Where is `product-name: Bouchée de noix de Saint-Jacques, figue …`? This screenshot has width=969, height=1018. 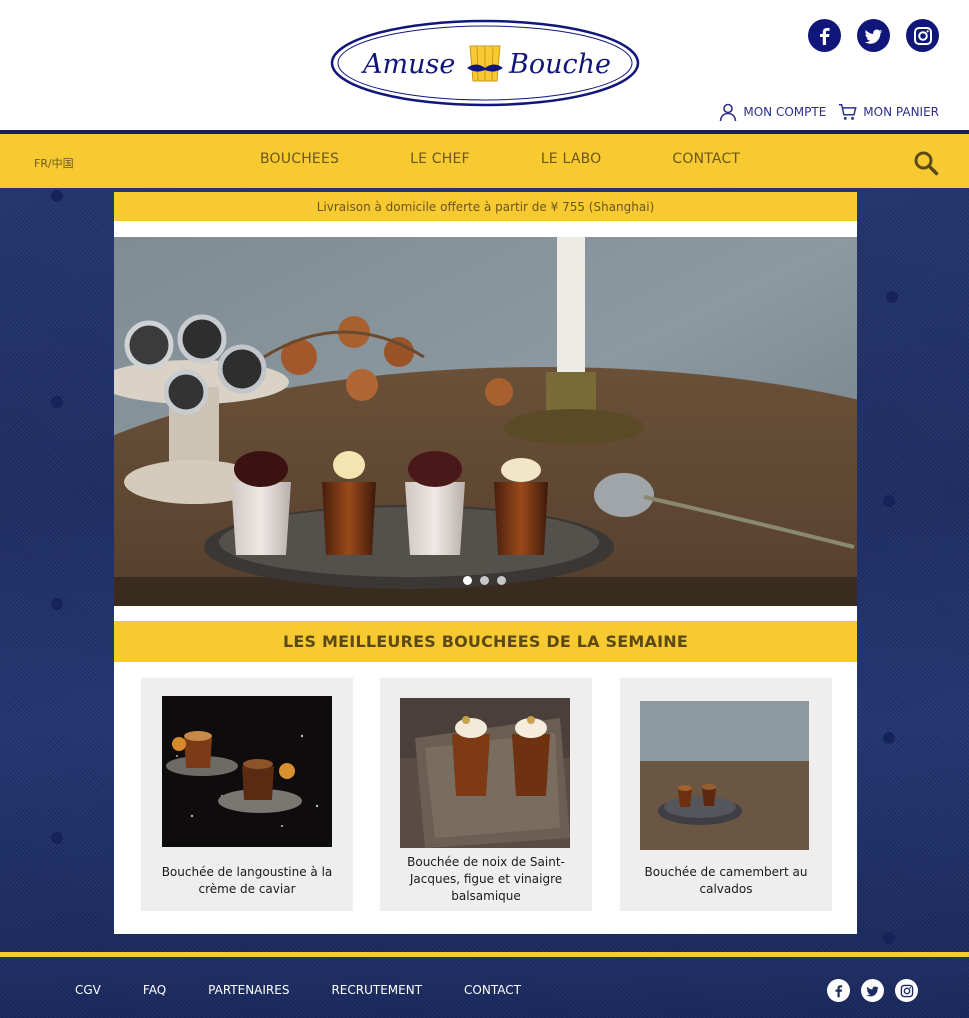
product-name: Bouchée de noix de Saint-Jacques, figue … is located at coordinates (486, 879).